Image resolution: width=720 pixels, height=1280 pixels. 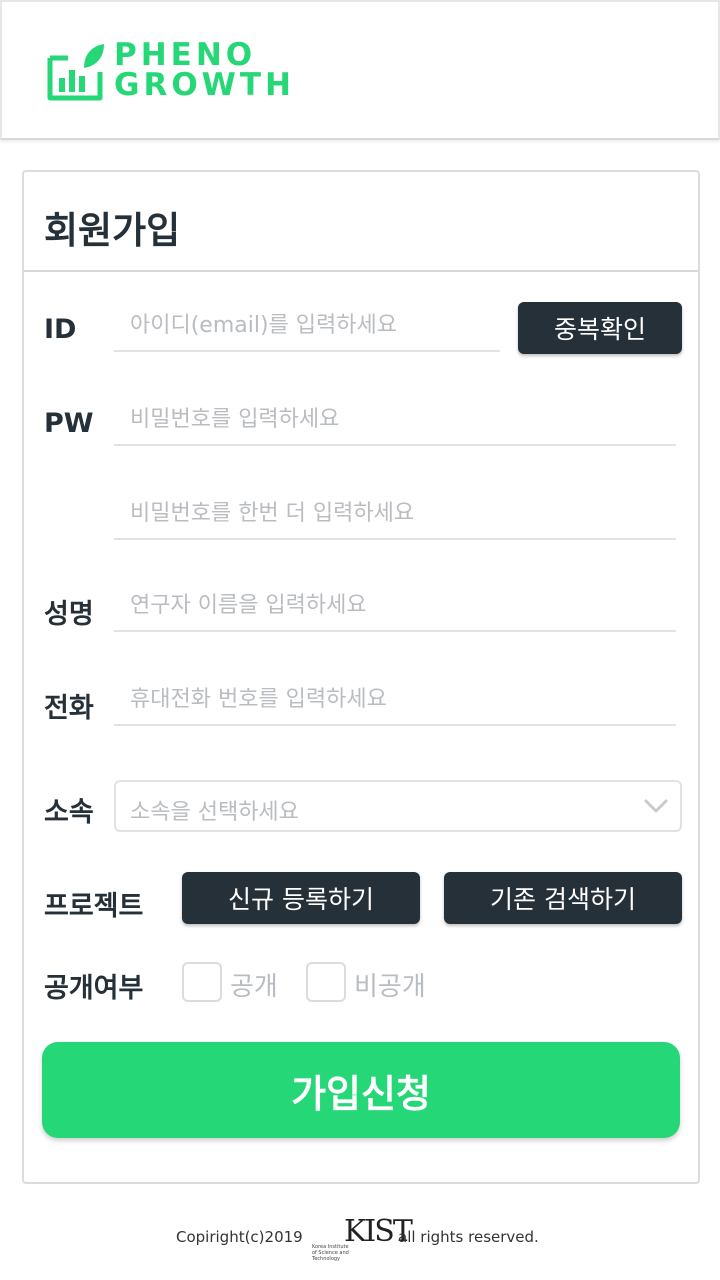 I want to click on title-divider, so click(x=361, y=271).